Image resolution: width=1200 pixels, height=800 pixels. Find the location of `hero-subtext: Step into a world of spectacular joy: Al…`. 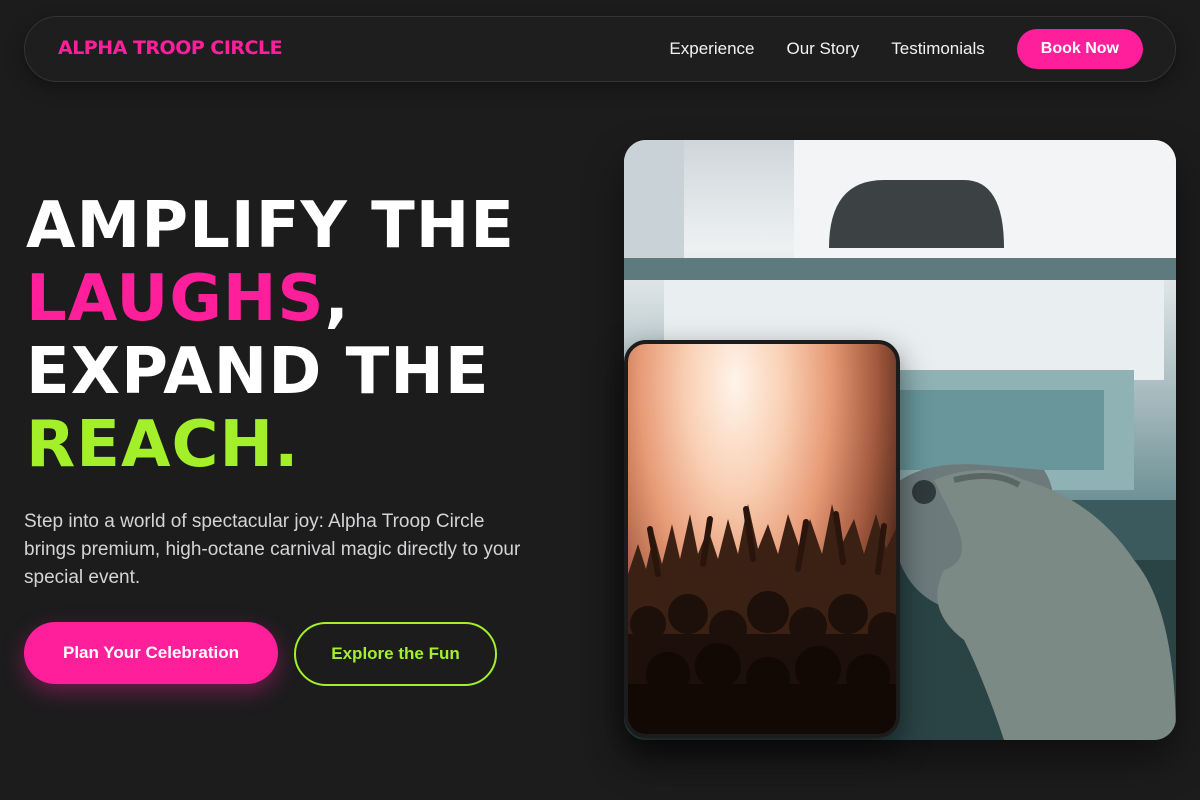

hero-subtext: Step into a world of spectacular joy: Al… is located at coordinates (272, 549).